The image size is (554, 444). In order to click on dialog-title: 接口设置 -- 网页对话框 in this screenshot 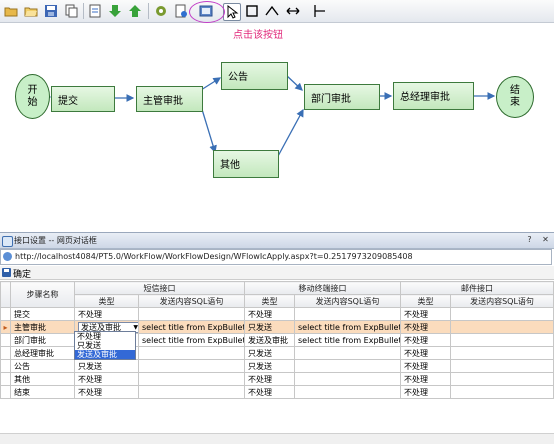, I will do `click(55, 240)`.